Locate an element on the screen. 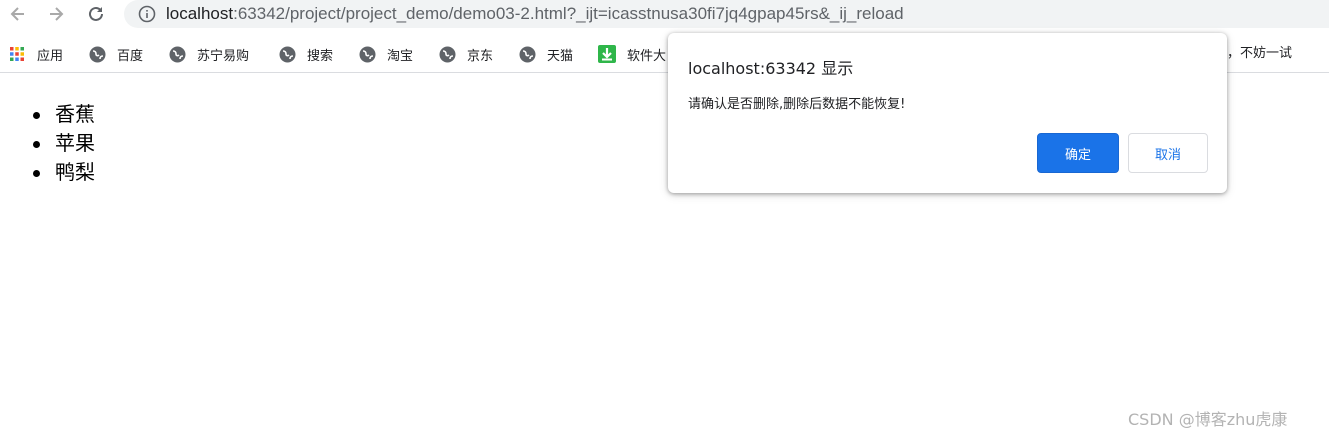 The image size is (1329, 435). bookmark-label: 天猫 is located at coordinates (560, 56).